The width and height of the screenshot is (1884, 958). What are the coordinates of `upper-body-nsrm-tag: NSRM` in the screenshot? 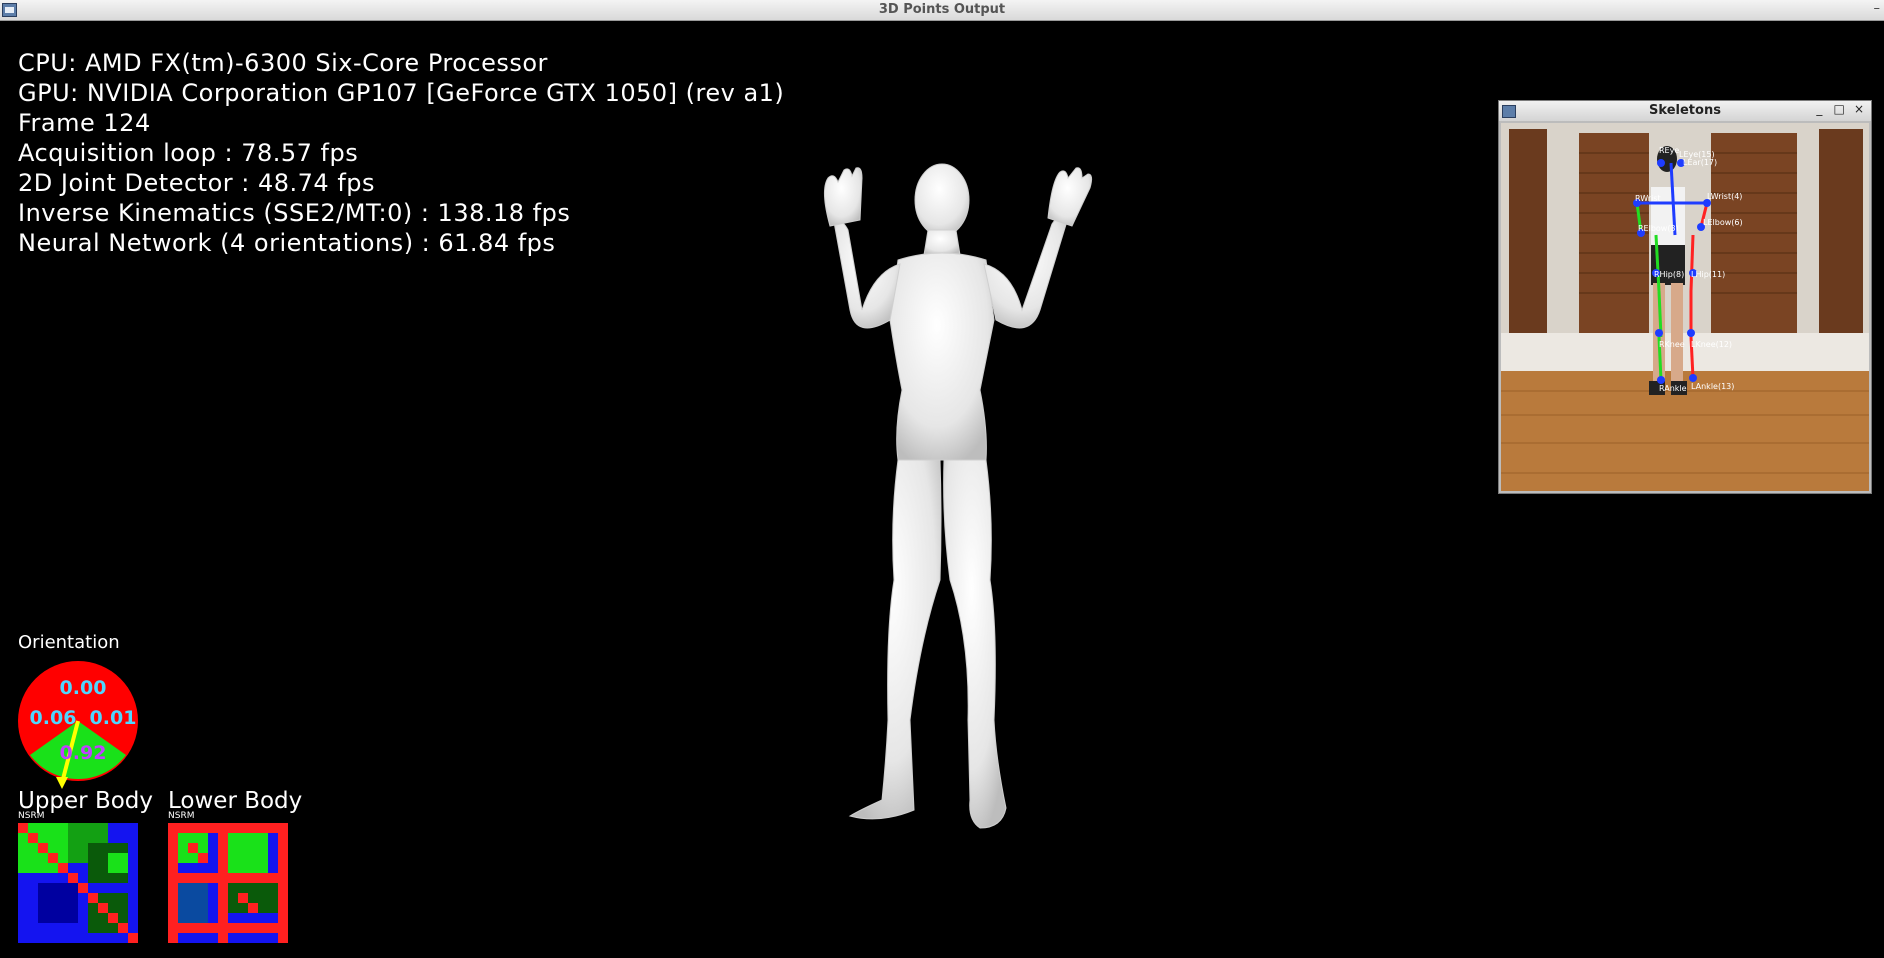 It's located at (31, 816).